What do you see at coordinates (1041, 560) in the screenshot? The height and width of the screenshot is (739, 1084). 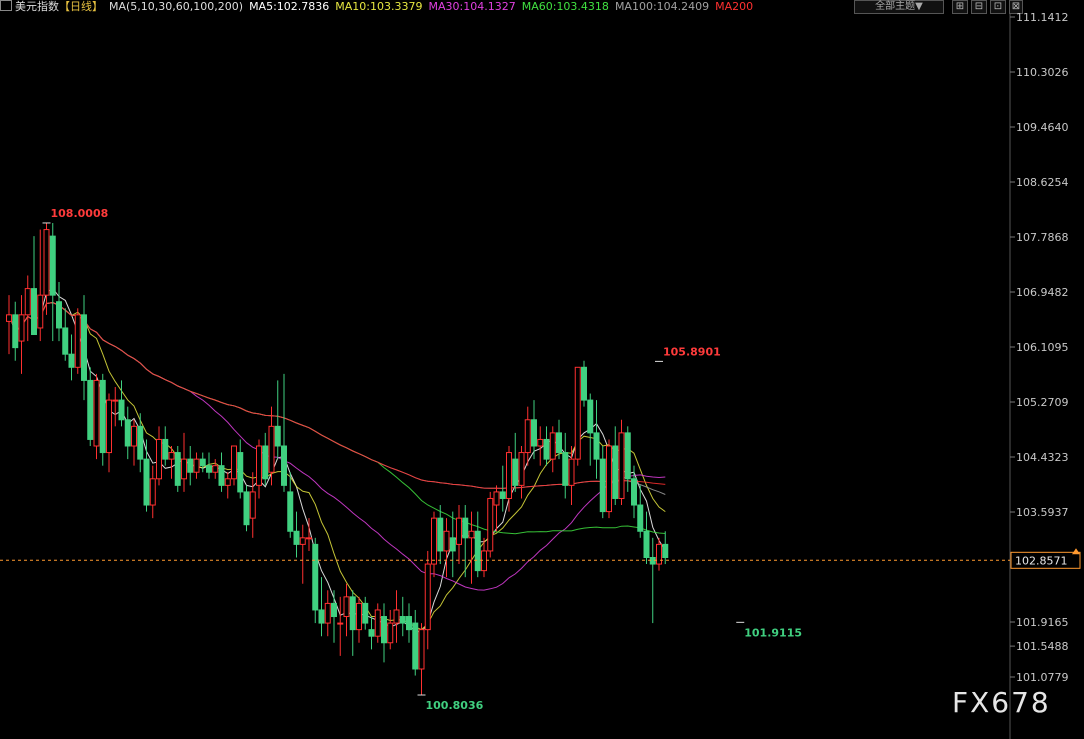 I see `current-price-label: 102.8571` at bounding box center [1041, 560].